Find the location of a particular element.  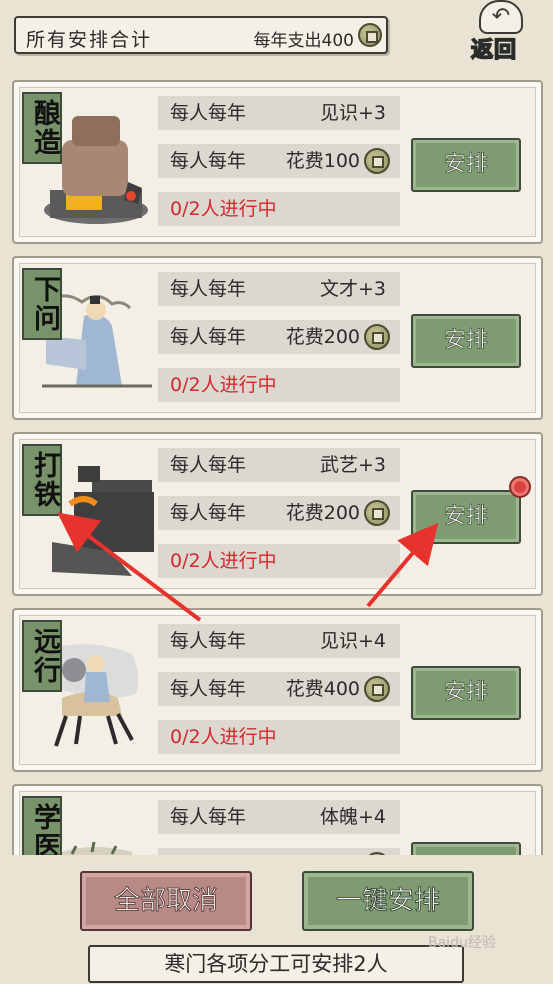

footer-note: 寒门各项分工可安排2人 is located at coordinates (276, 964).